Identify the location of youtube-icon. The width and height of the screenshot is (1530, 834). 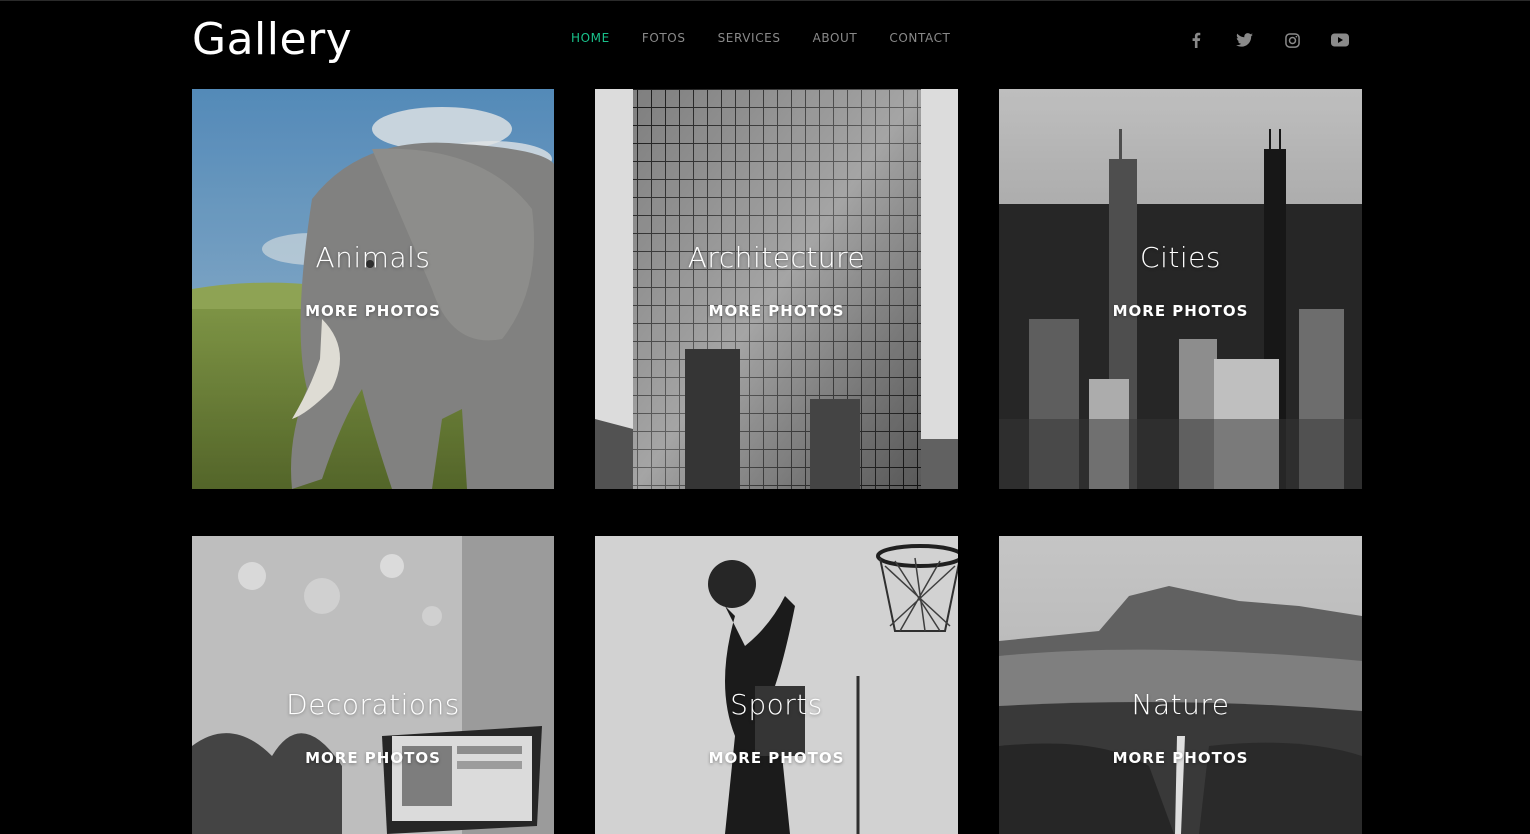
(1340, 40).